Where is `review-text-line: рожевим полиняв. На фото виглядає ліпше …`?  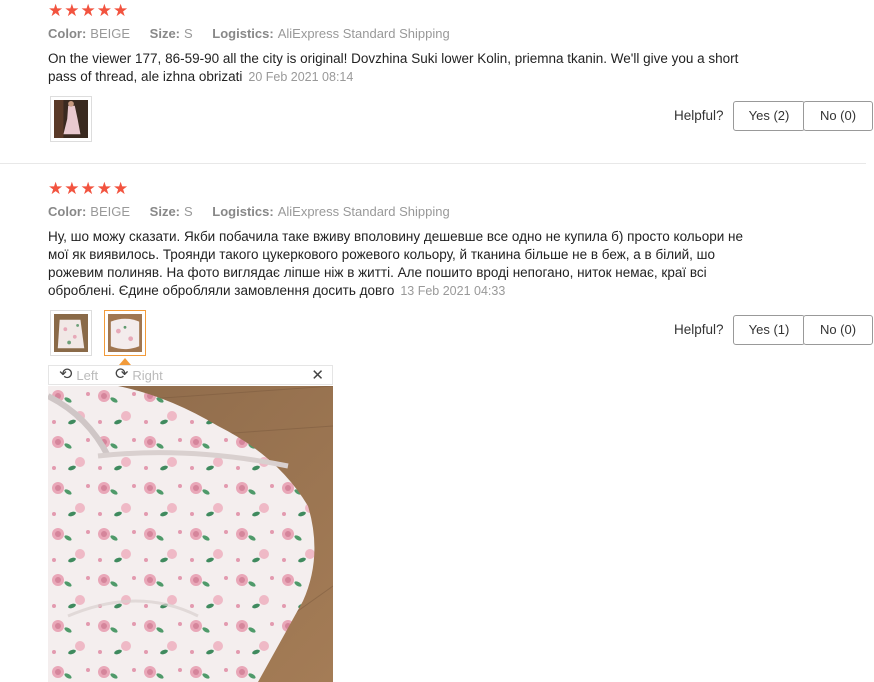 review-text-line: рожевим полиняв. На фото виглядає ліпше … is located at coordinates (377, 272).